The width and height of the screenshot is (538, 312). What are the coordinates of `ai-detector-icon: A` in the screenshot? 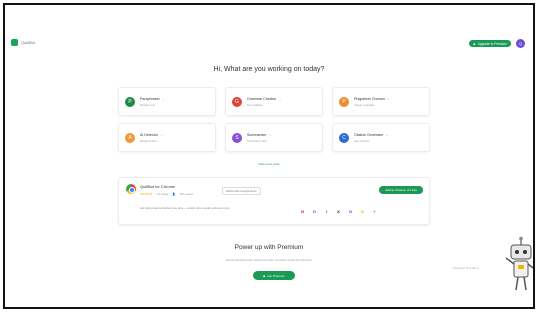 It's located at (130, 137).